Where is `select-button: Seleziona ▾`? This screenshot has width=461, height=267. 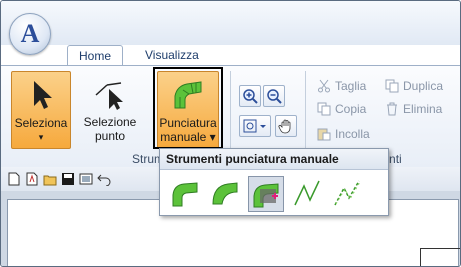
select-button: Seleziona ▾ is located at coordinates (41, 110).